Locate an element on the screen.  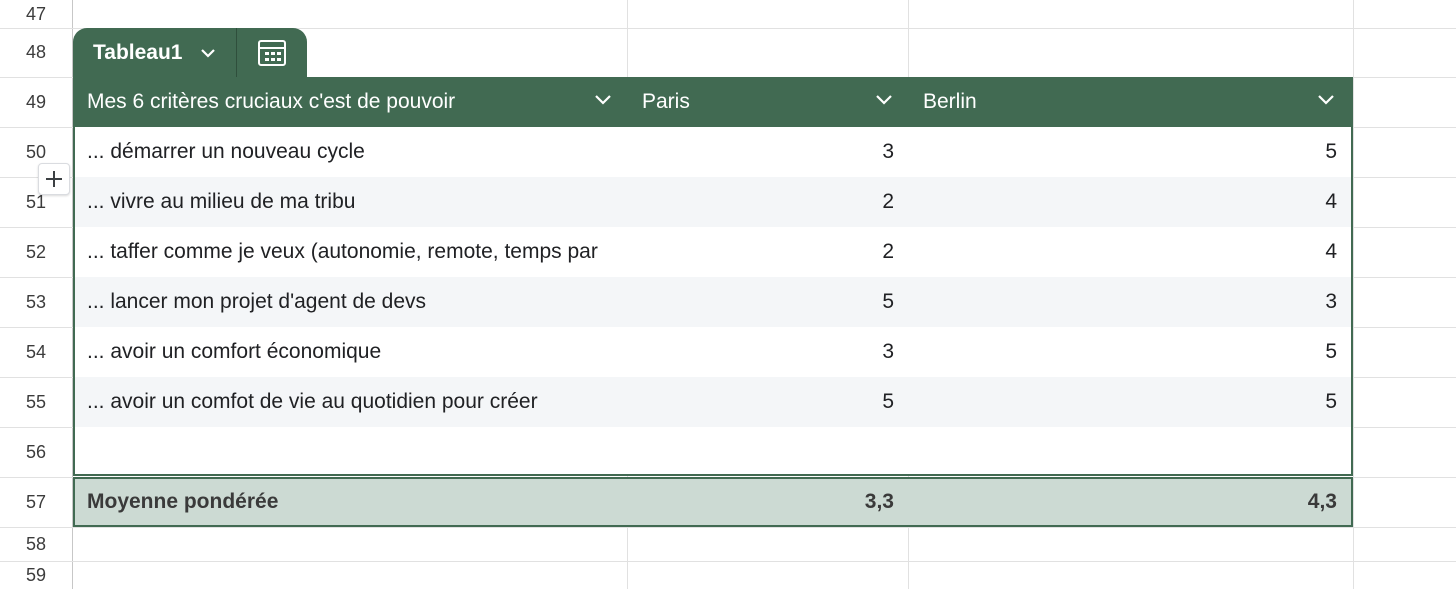
table-row: ... lancer mon projet d'agent de devs 5 3 is located at coordinates (713, 302).